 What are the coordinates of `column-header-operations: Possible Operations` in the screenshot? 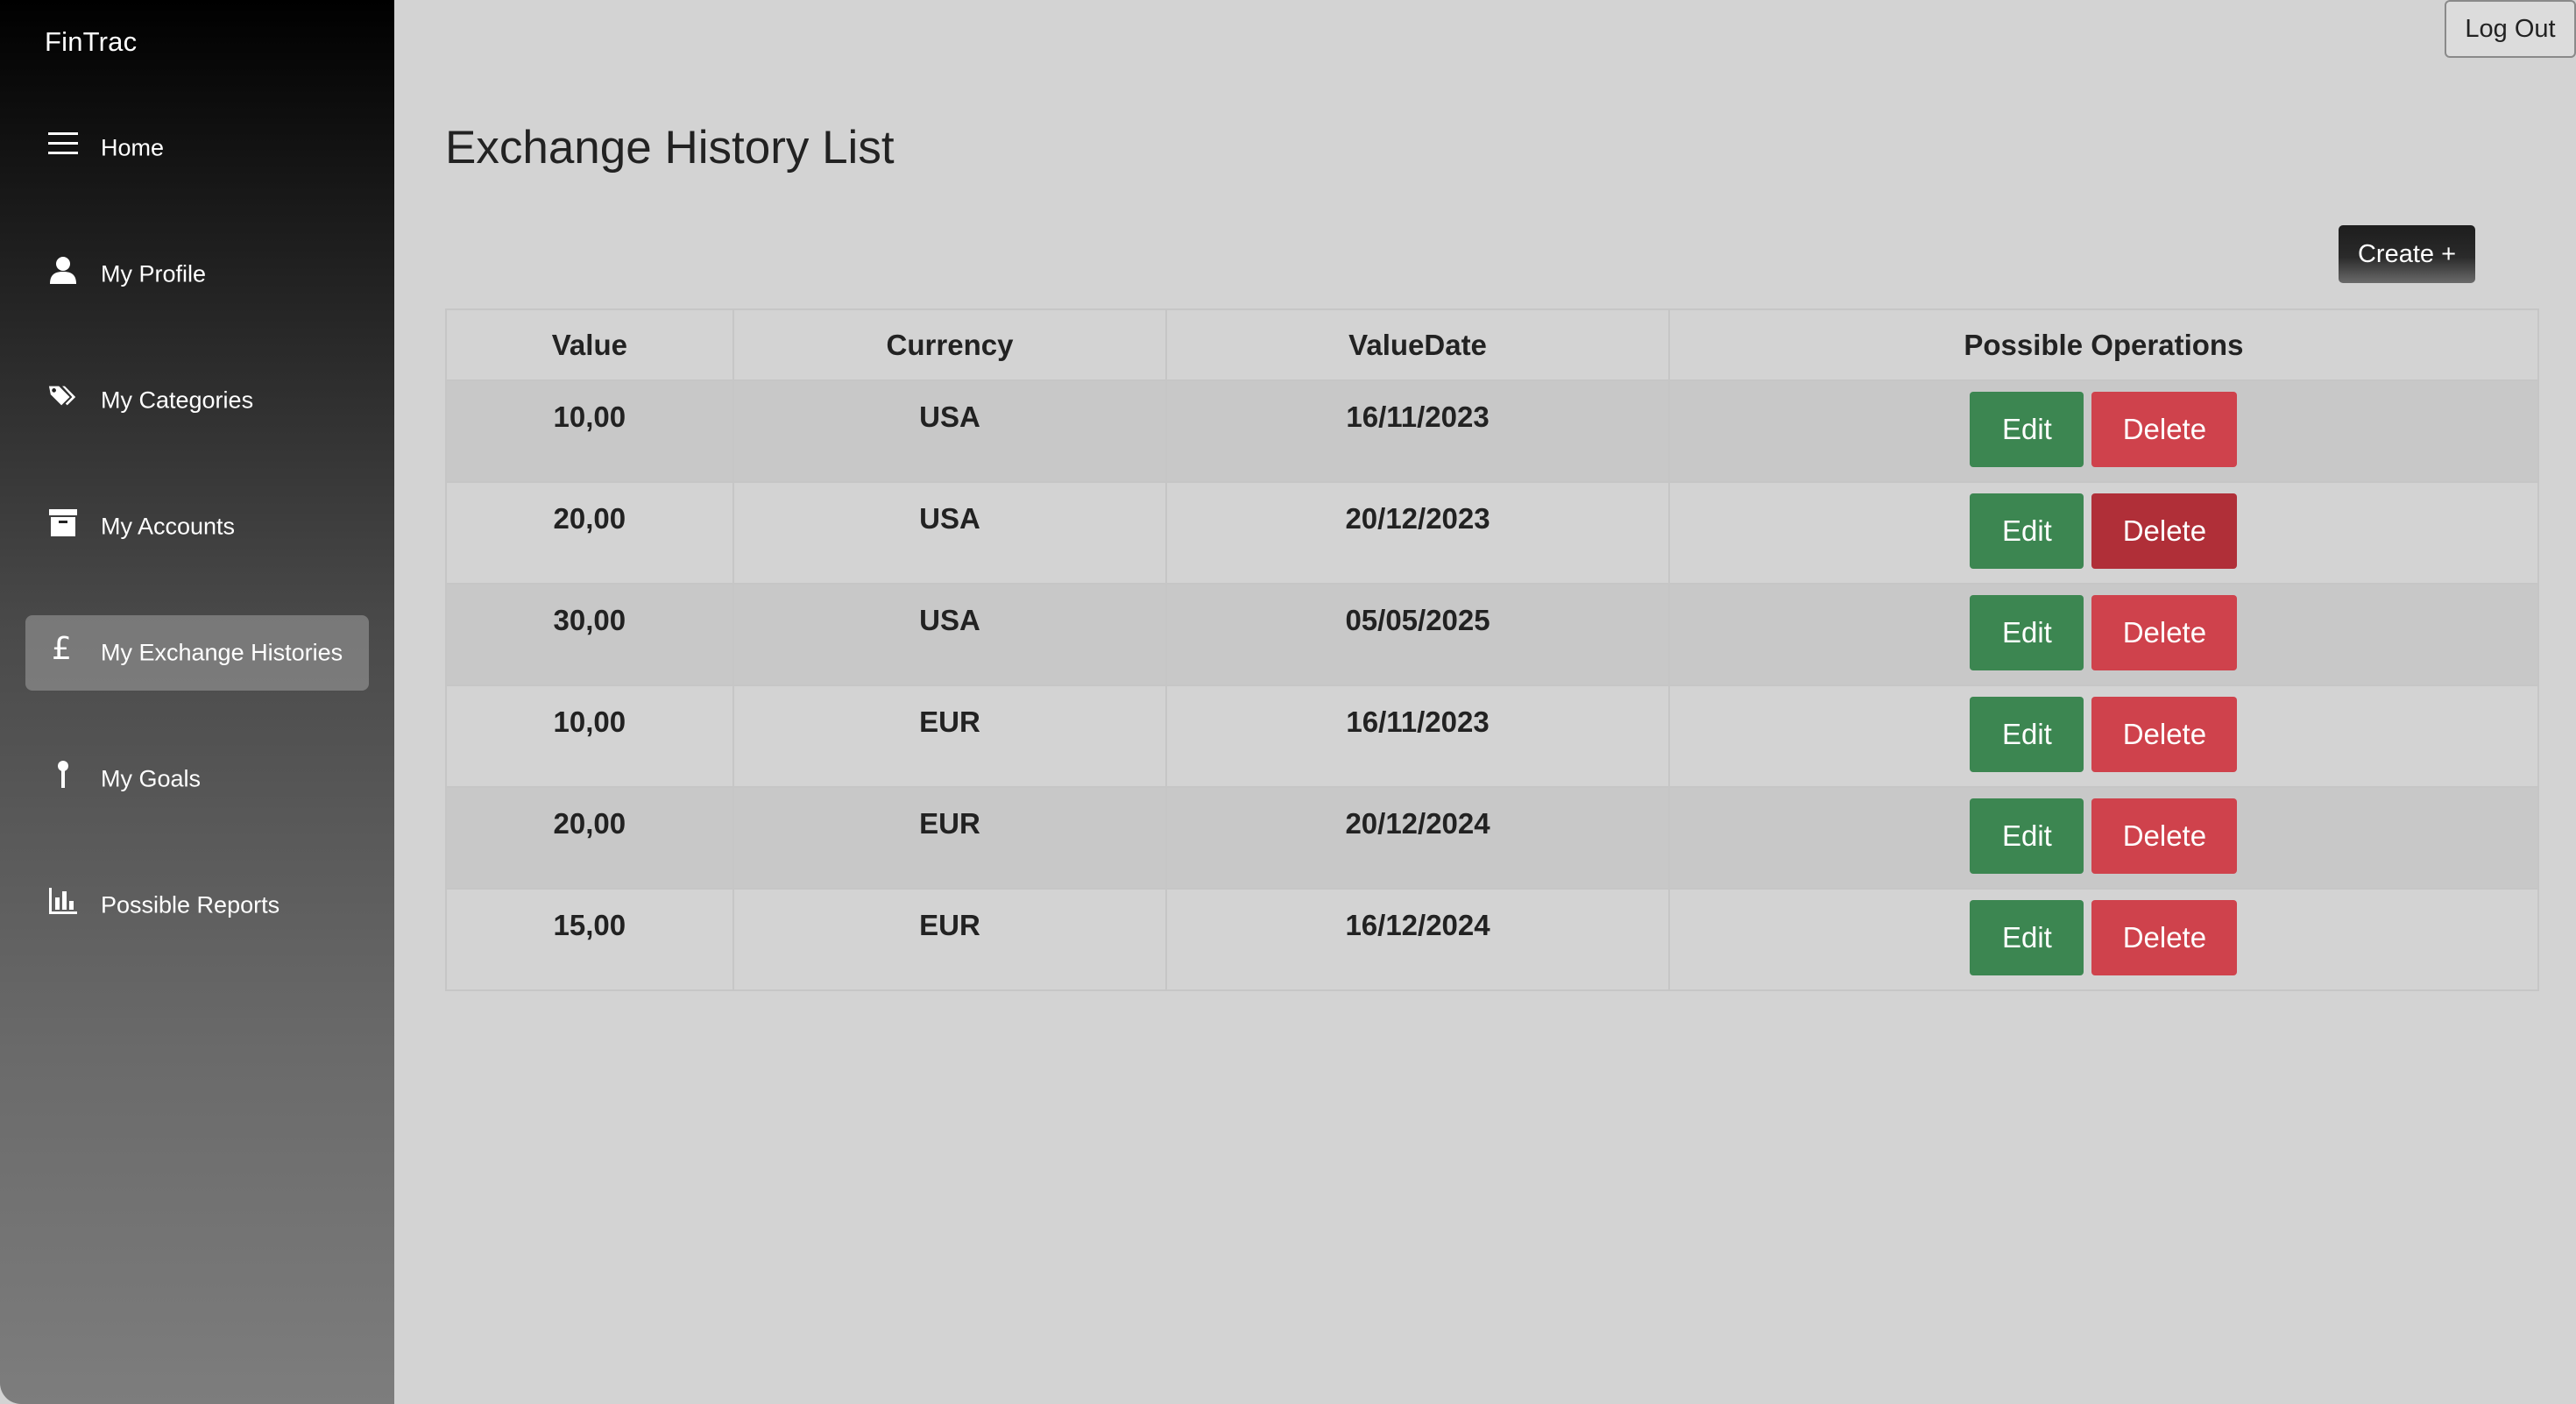 It's located at (2103, 344).